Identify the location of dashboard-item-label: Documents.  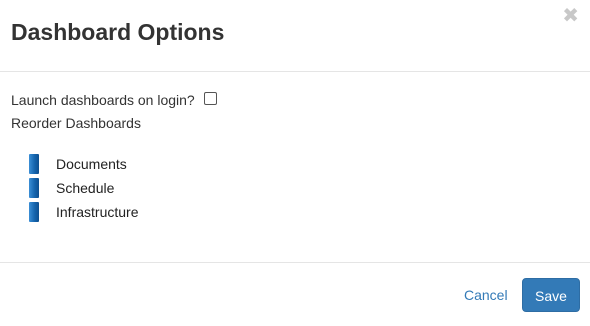
(91, 164).